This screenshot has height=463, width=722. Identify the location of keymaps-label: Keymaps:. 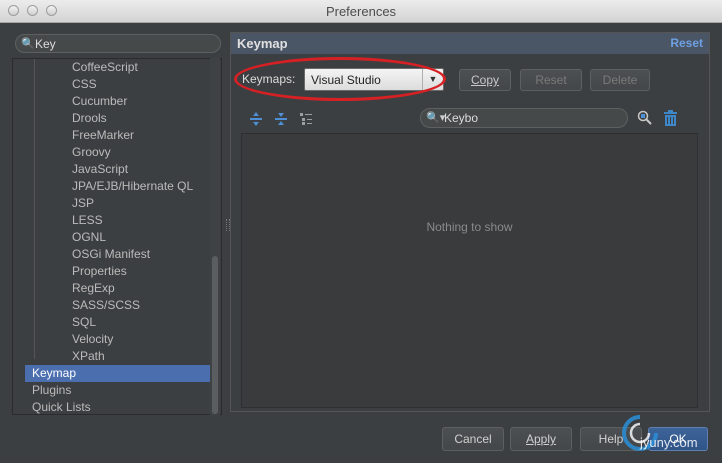
(269, 79).